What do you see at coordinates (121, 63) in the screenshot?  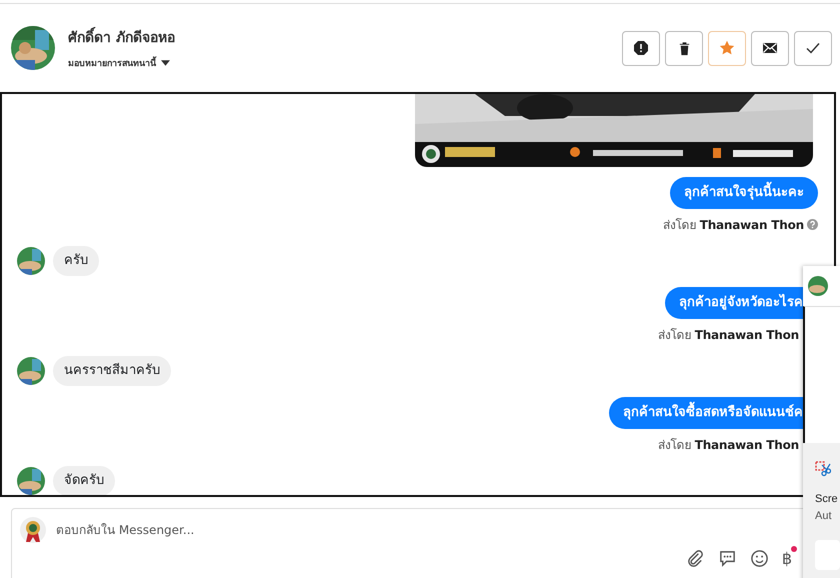 I see `assign-dropdown: มอบหมายการสนทนานี้` at bounding box center [121, 63].